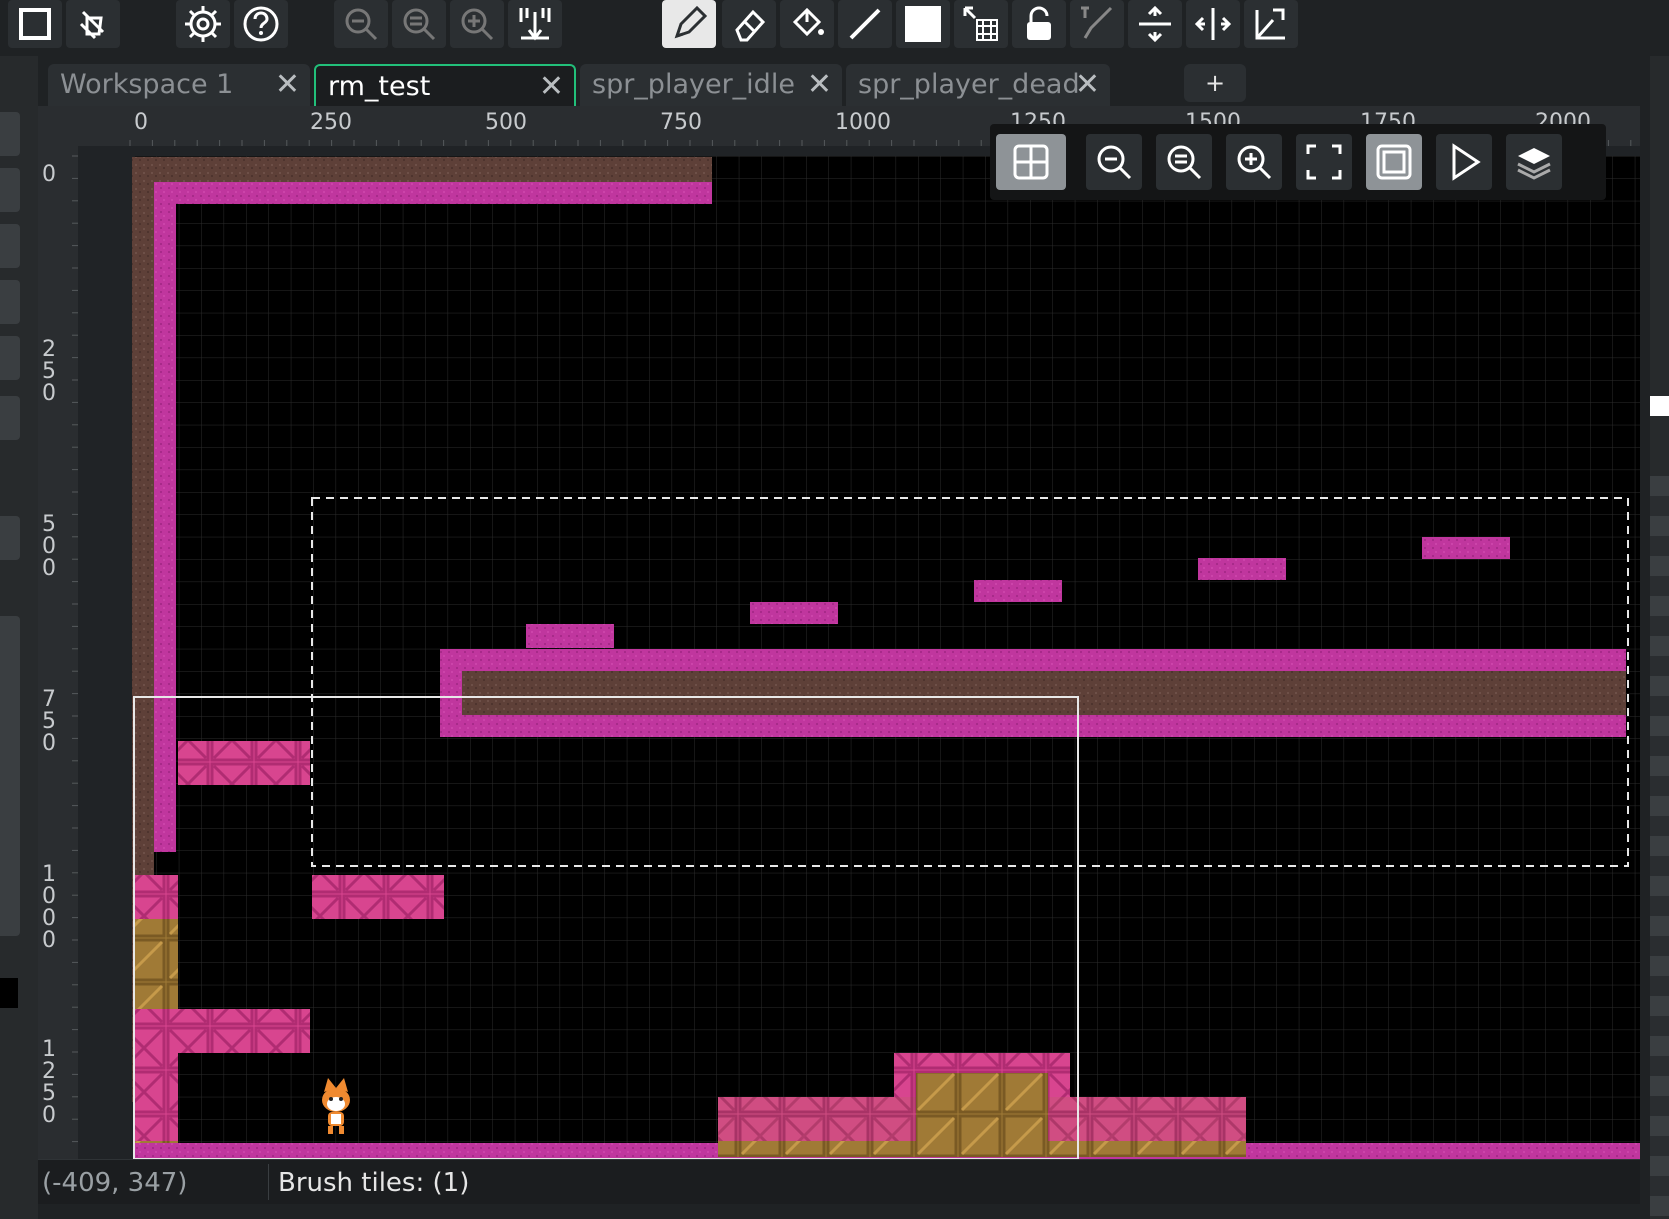  Describe the element at coordinates (689, 24) in the screenshot. I see `pencil-icon` at that location.